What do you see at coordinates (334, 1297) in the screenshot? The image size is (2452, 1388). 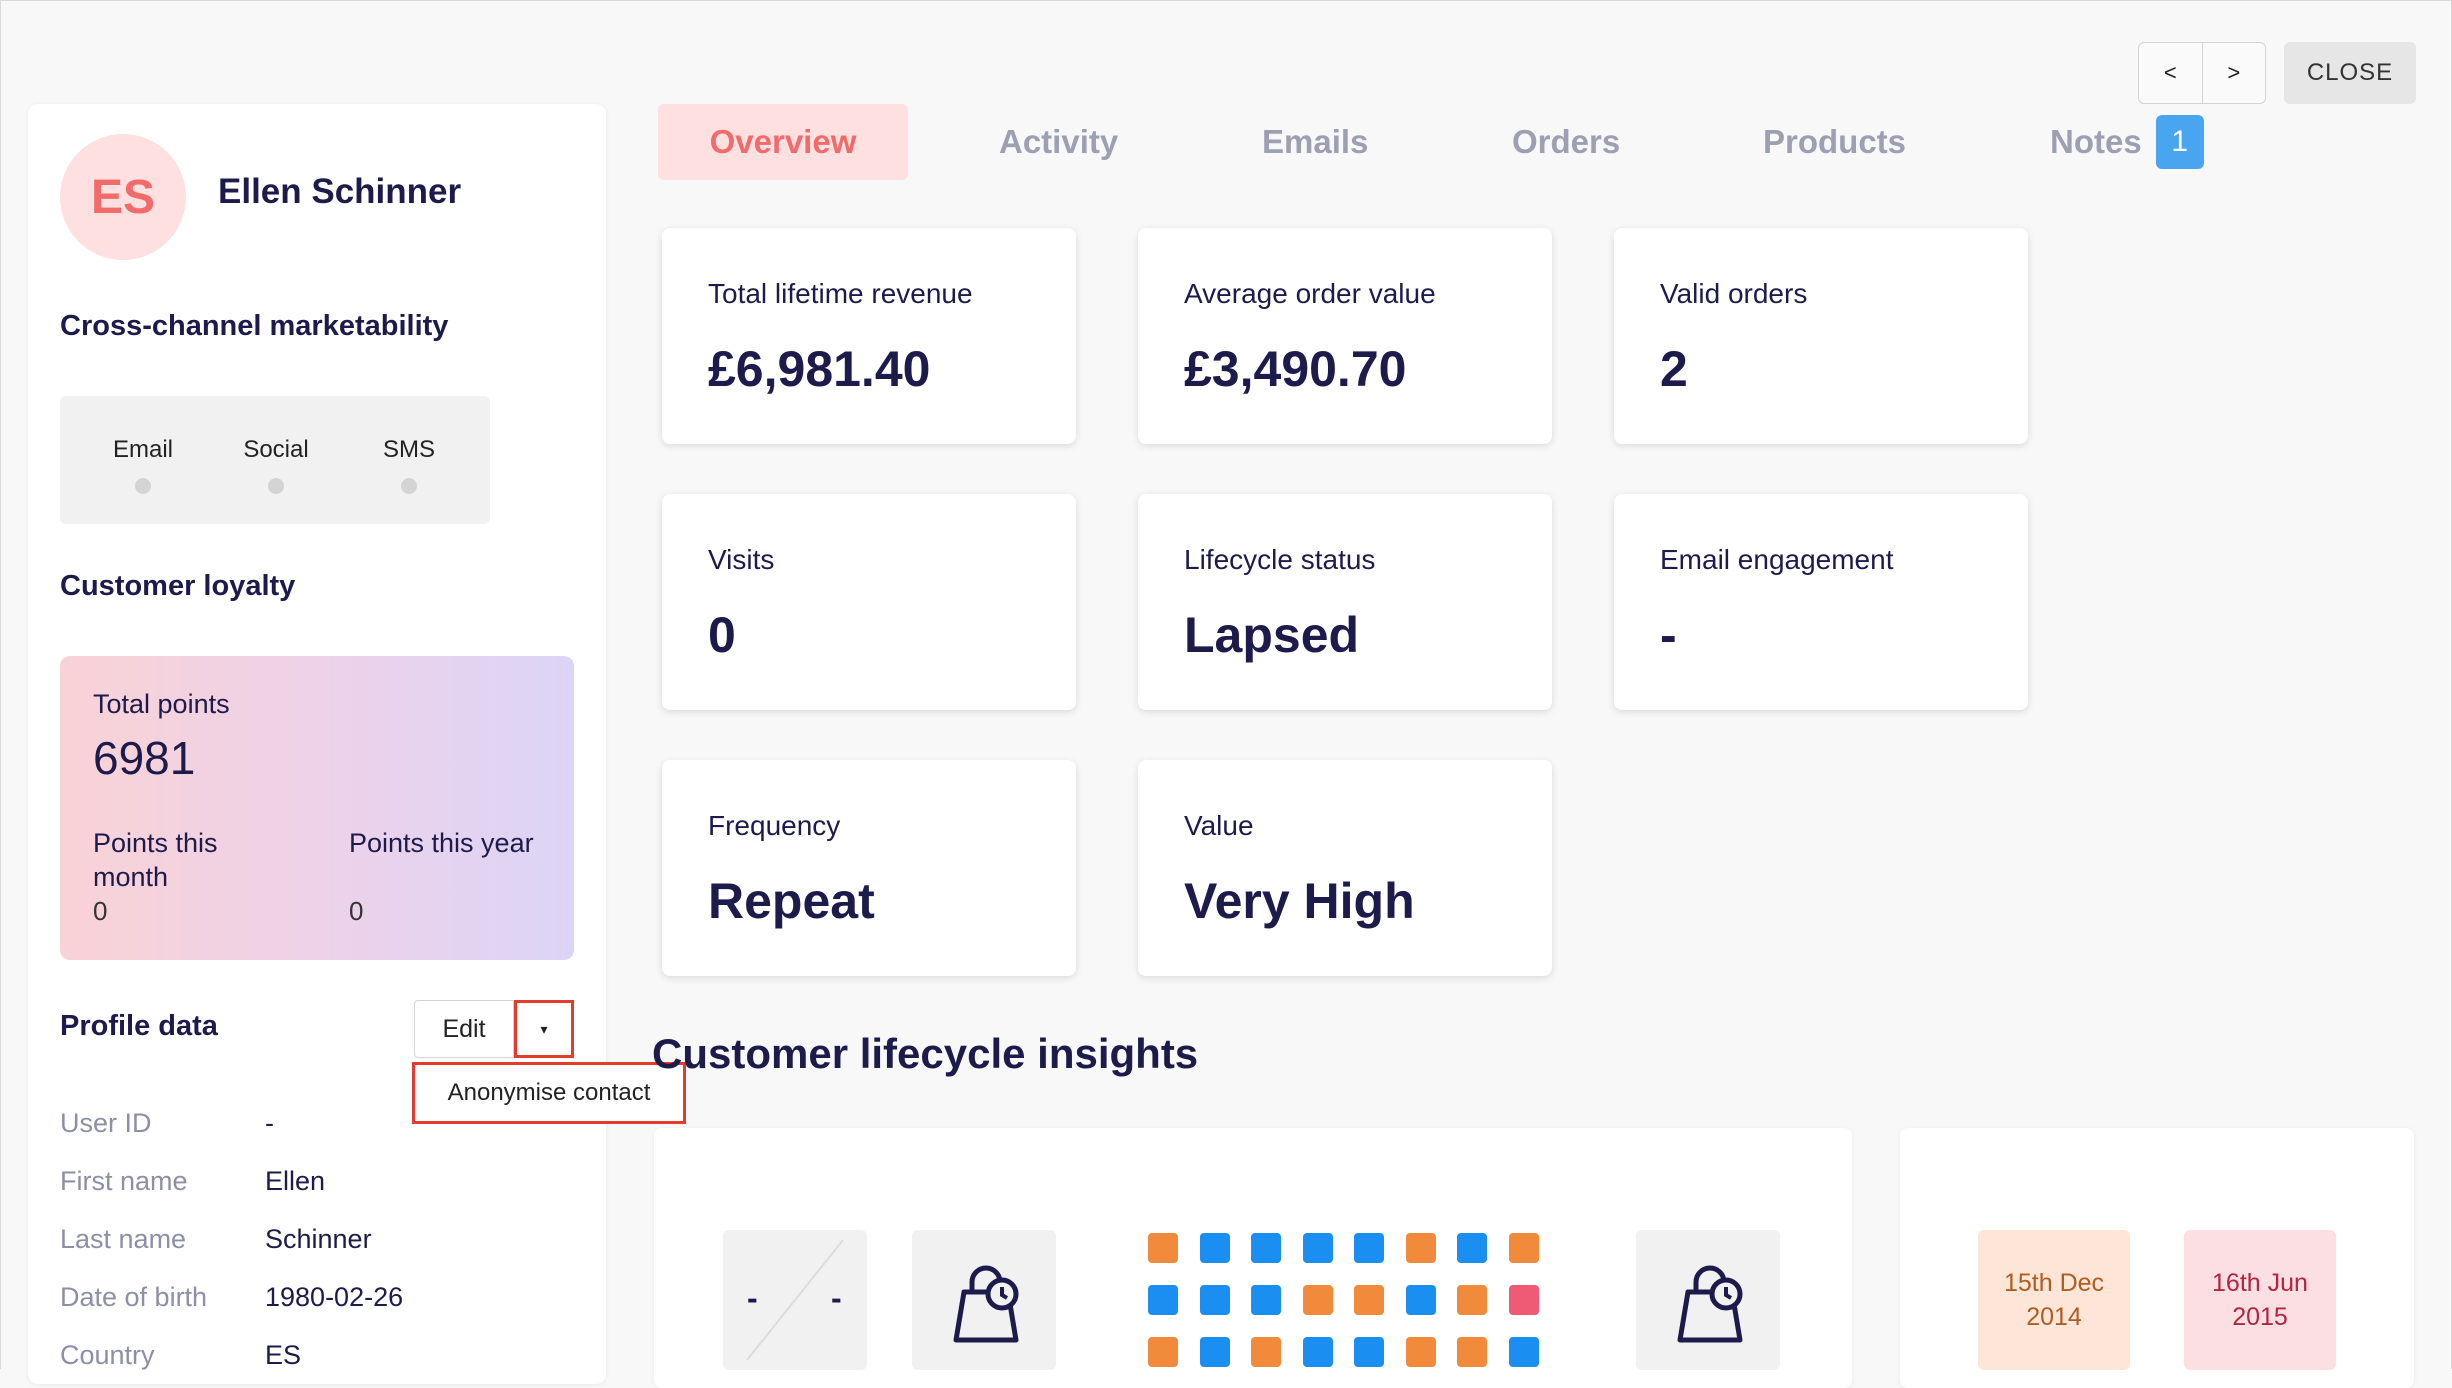 I see `profile-value: 1980-02-26` at bounding box center [334, 1297].